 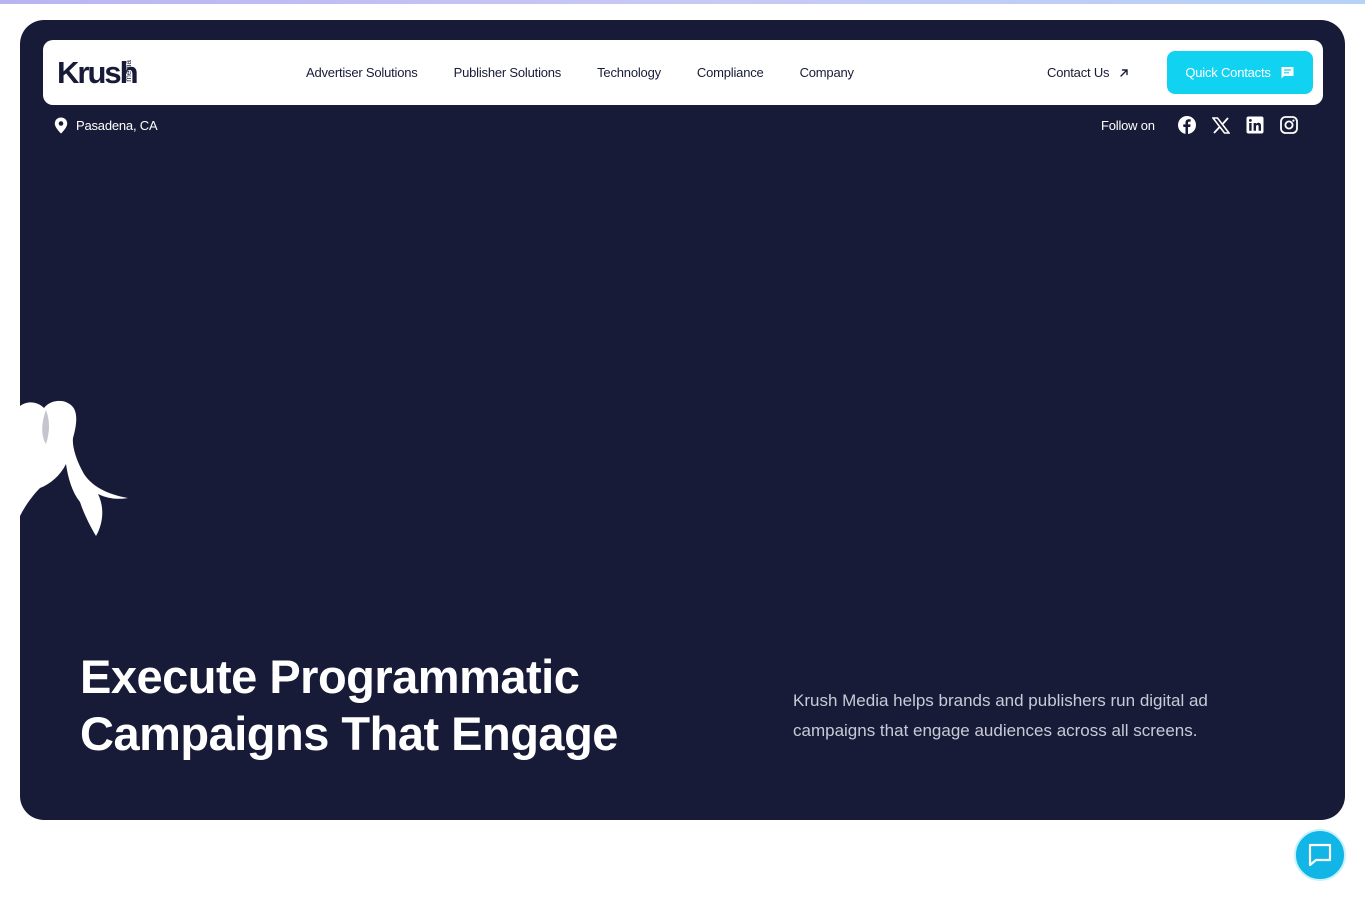 I want to click on follow-on: Follow on, so click(x=1207, y=125).